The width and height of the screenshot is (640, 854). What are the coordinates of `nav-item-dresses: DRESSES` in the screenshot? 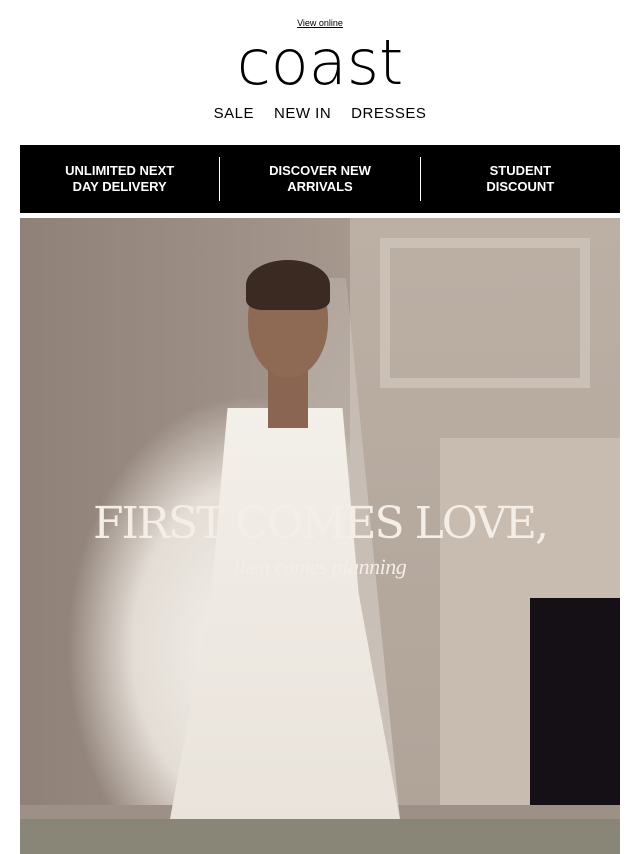 It's located at (388, 113).